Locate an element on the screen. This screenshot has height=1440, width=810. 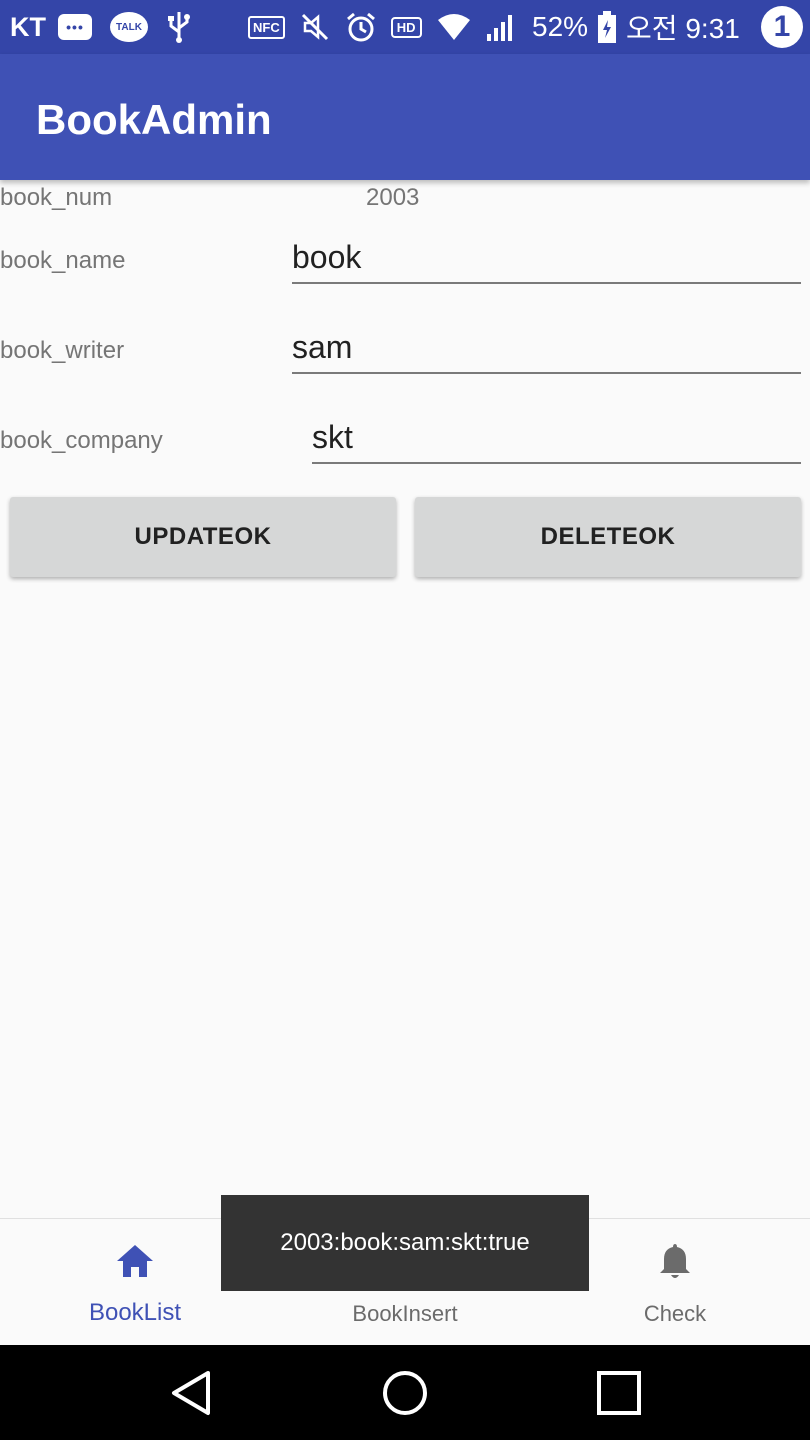
kakaotalk-icon: TALK is located at coordinates (129, 27).